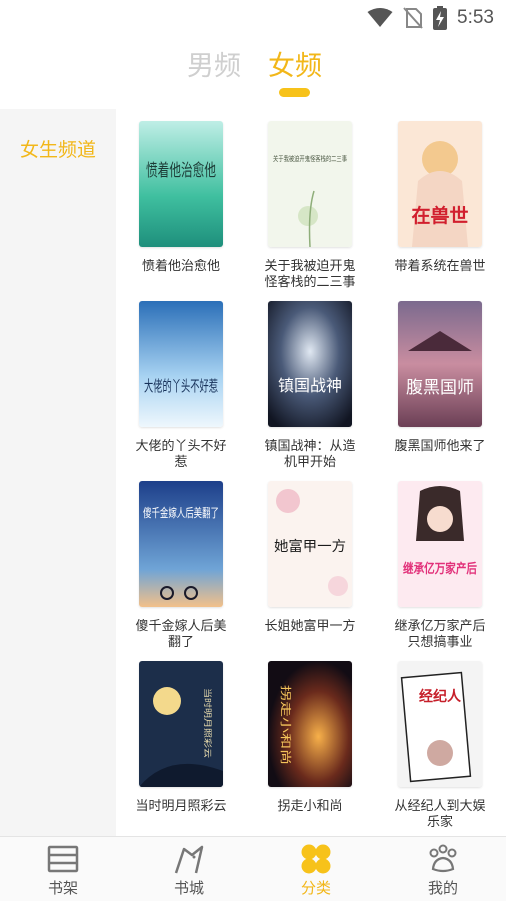  Describe the element at coordinates (208, 723) in the screenshot. I see `cover-text: 当时明月照彩云` at that location.